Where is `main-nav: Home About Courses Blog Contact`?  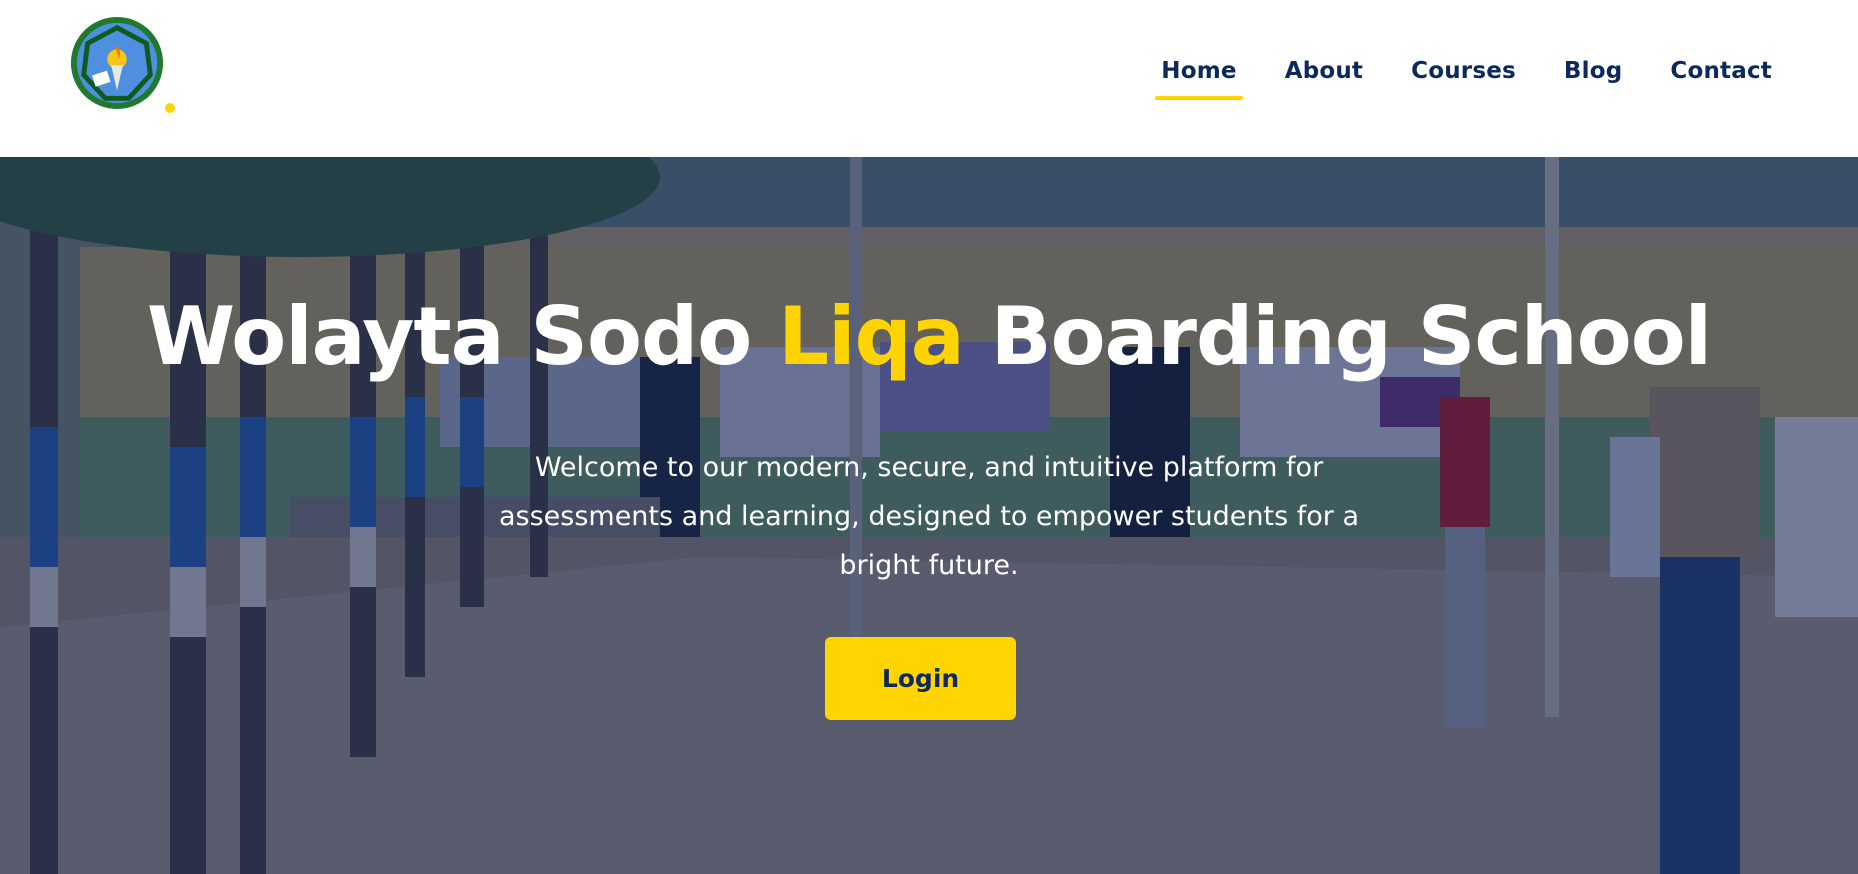 main-nav: Home About Courses Blog Contact is located at coordinates (1448, 76).